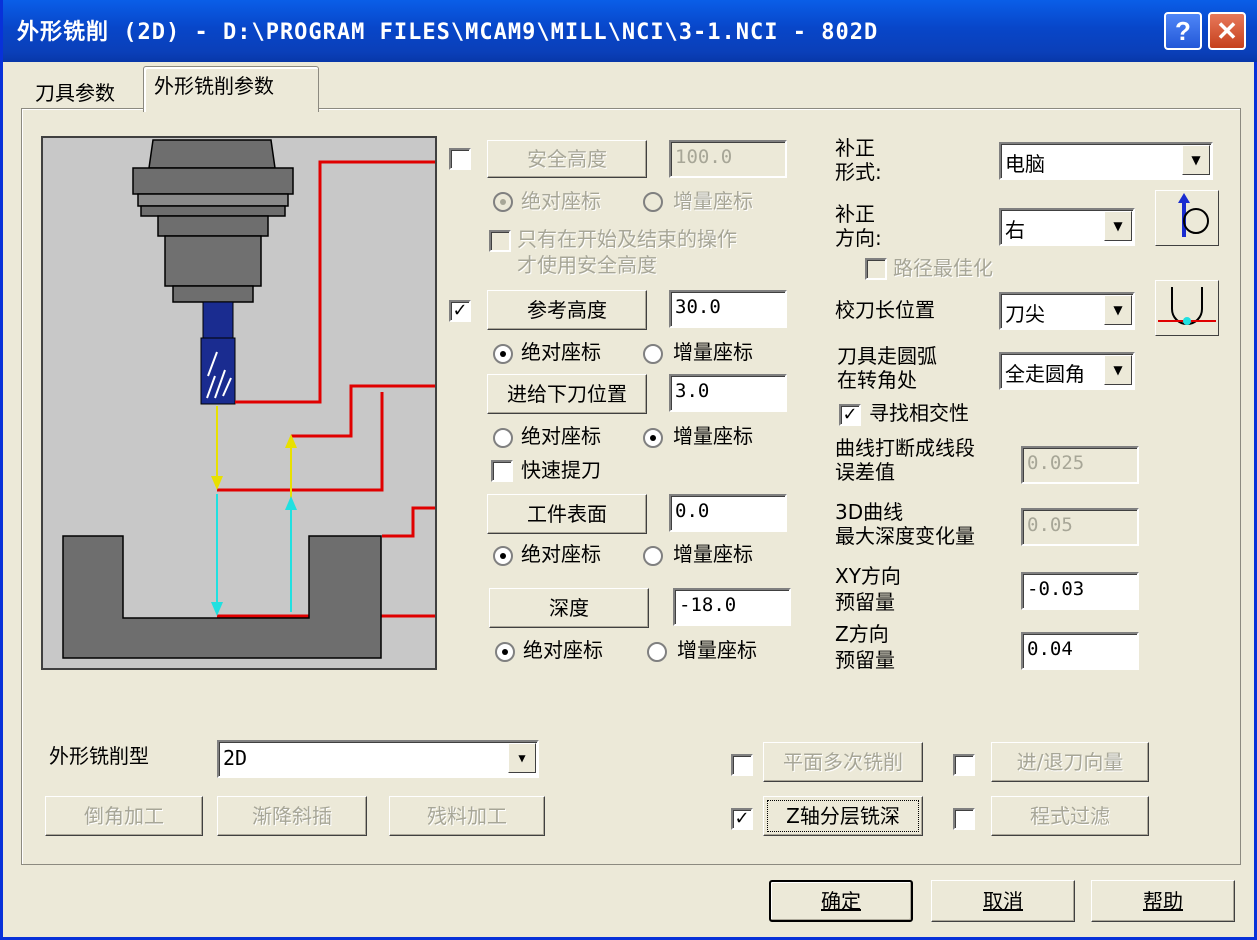  What do you see at coordinates (862, 634) in the screenshot?
I see `z-stock-label: Z方向` at bounding box center [862, 634].